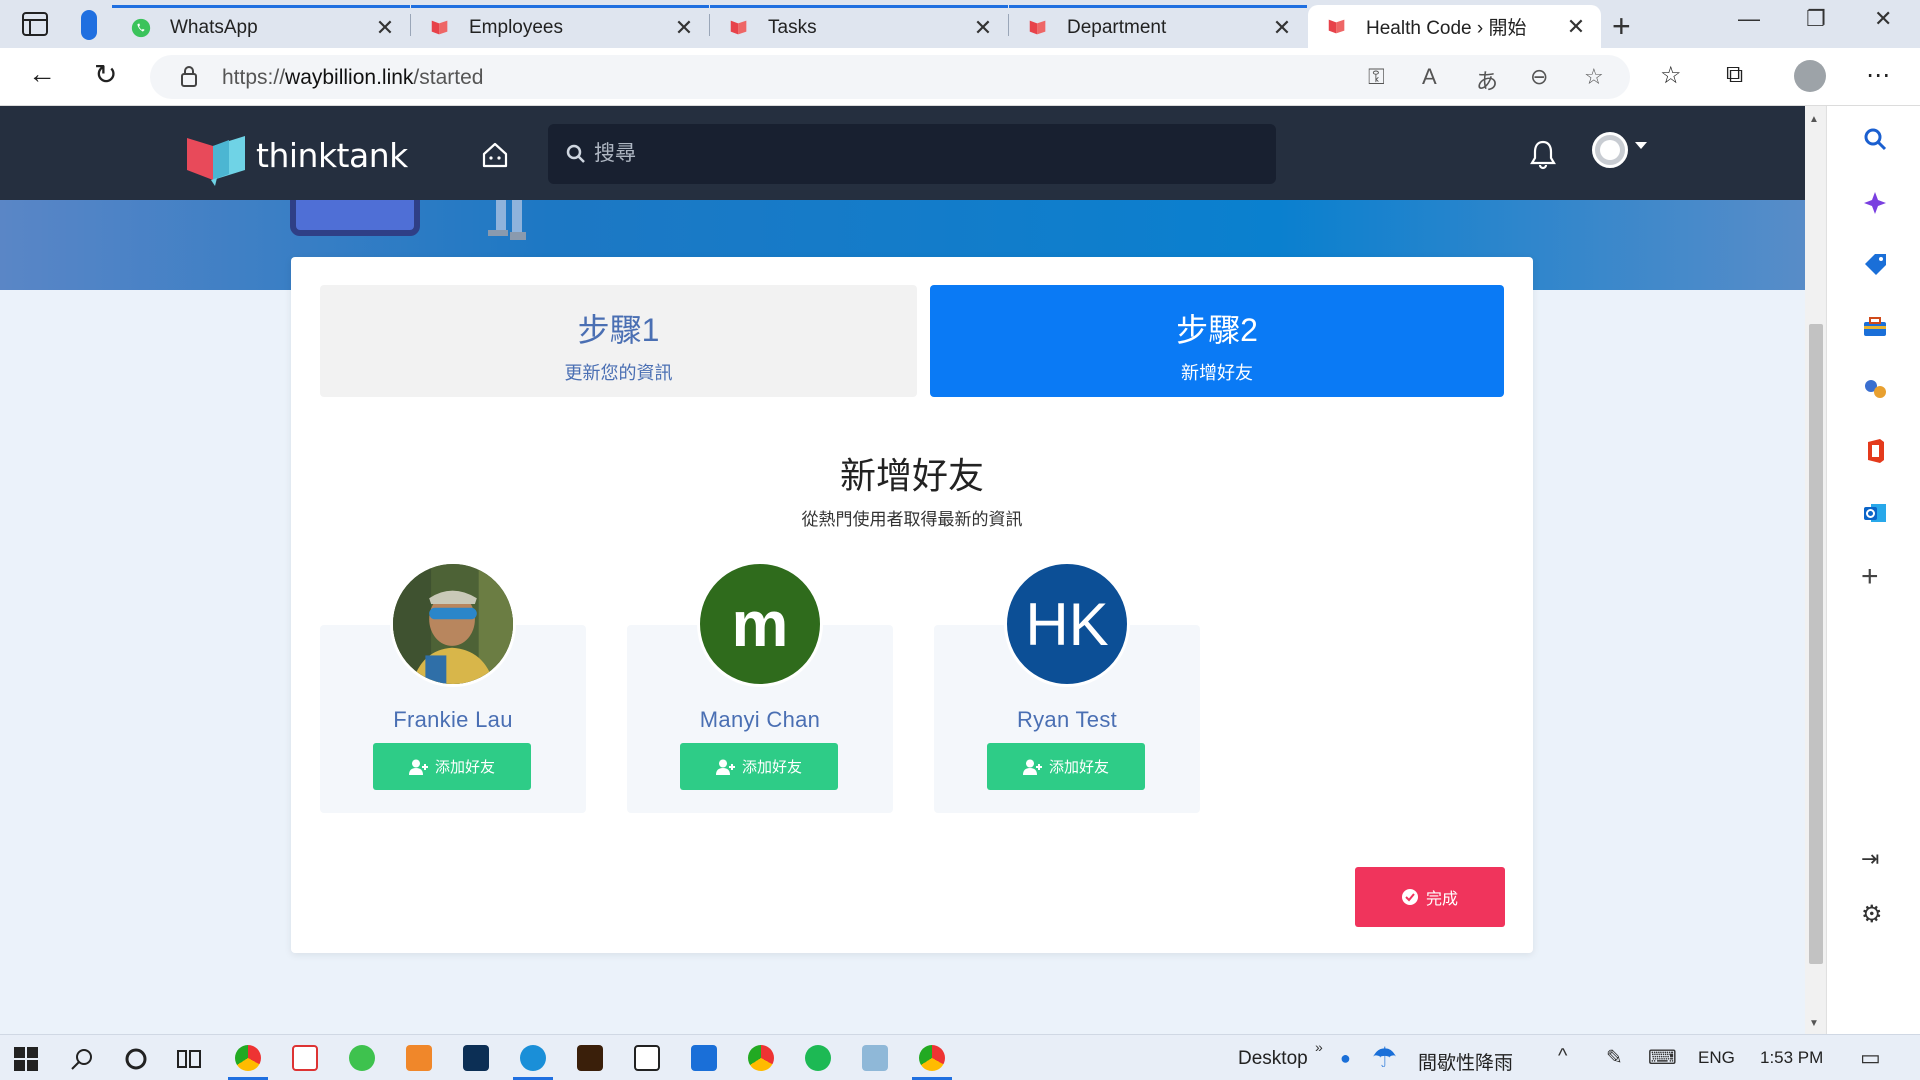 The height and width of the screenshot is (1080, 1920). Describe the element at coordinates (1662, 1057) in the screenshot. I see `keyboard-icon: ⌨` at that location.